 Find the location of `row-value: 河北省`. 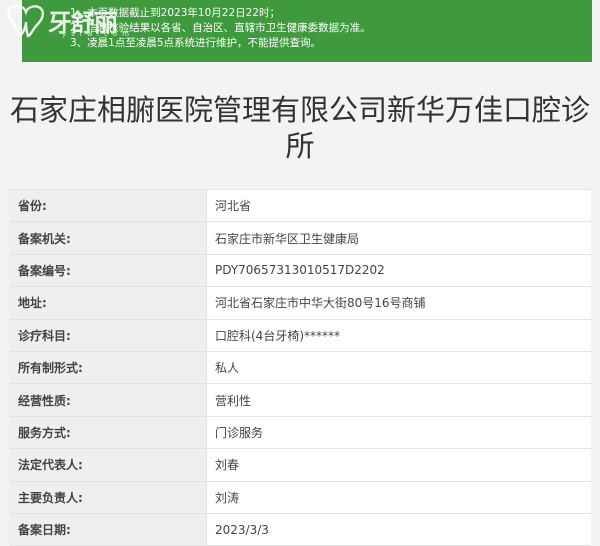

row-value: 河北省 is located at coordinates (399, 206).